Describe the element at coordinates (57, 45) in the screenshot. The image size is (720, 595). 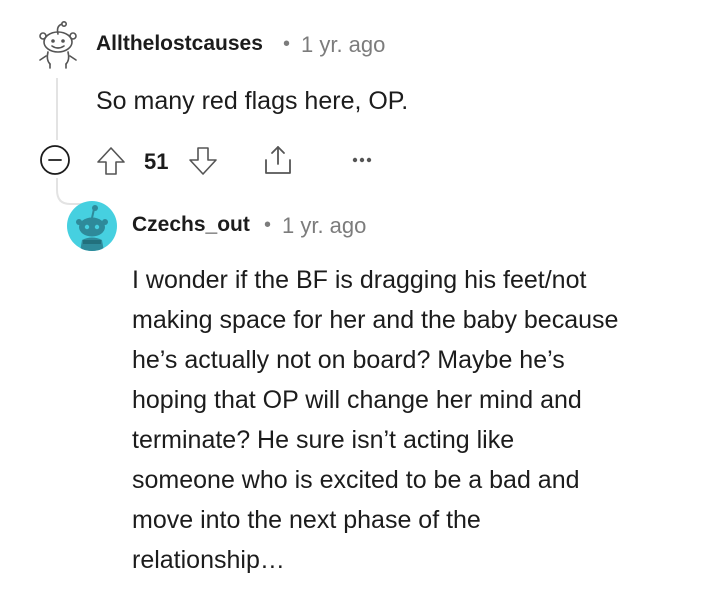
I see `snoo-outline-avatar-icon` at that location.